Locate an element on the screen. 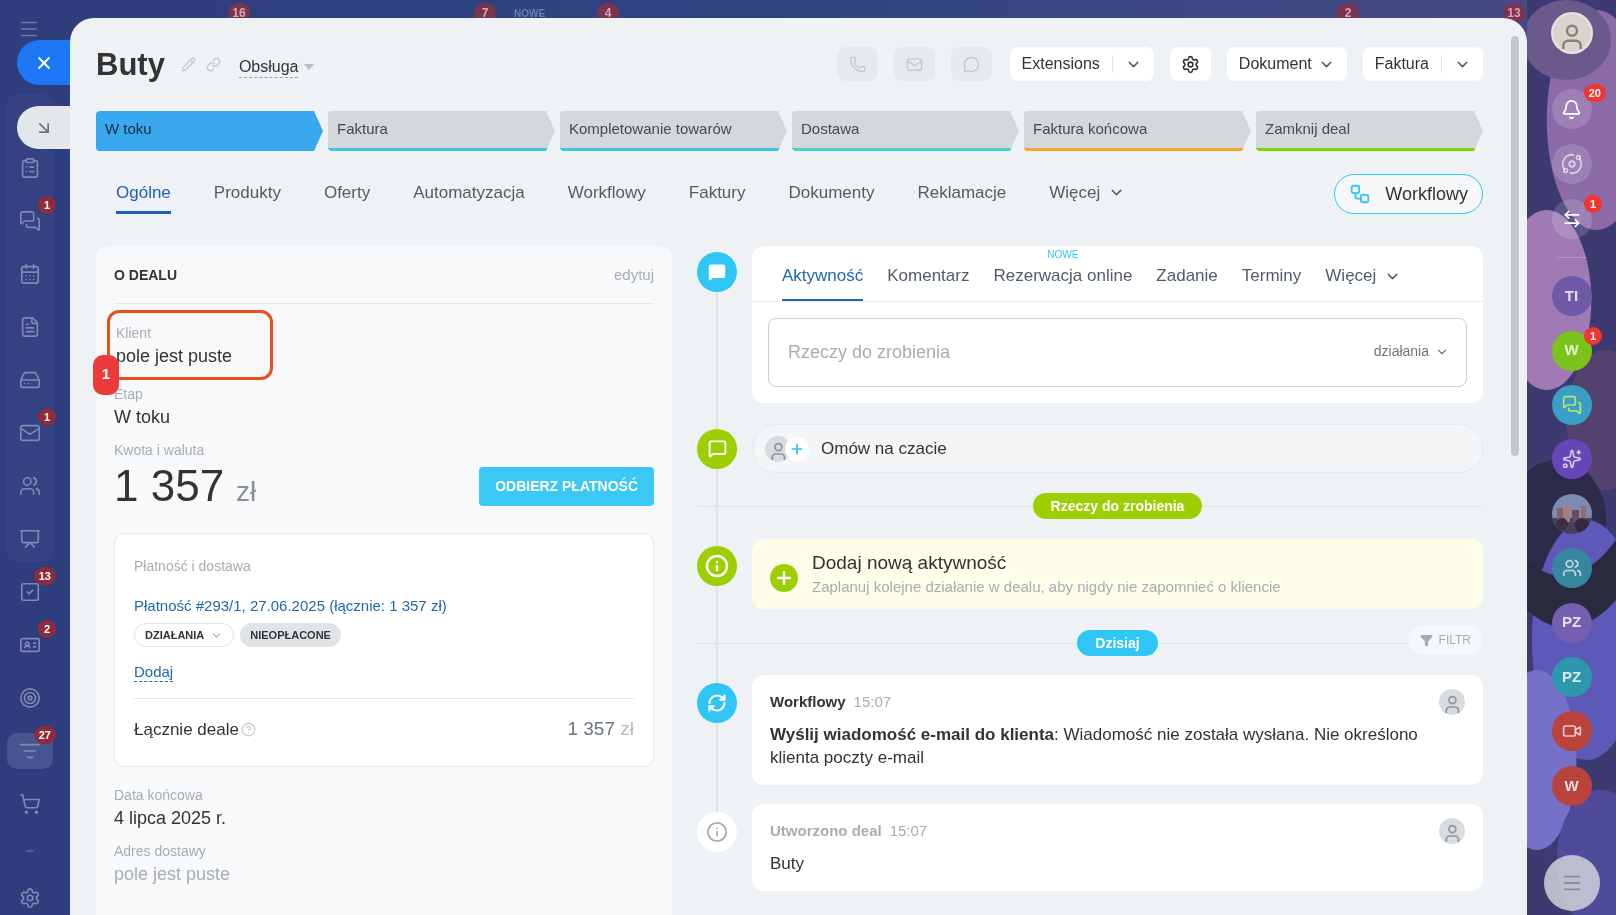 The width and height of the screenshot is (1616, 915). split-button: Extensions is located at coordinates (1081, 64).